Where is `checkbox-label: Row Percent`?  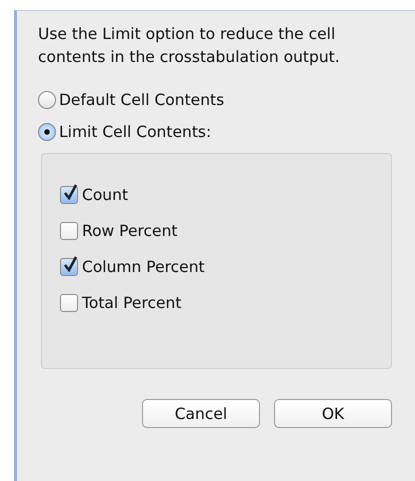
checkbox-label: Row Percent is located at coordinates (130, 231).